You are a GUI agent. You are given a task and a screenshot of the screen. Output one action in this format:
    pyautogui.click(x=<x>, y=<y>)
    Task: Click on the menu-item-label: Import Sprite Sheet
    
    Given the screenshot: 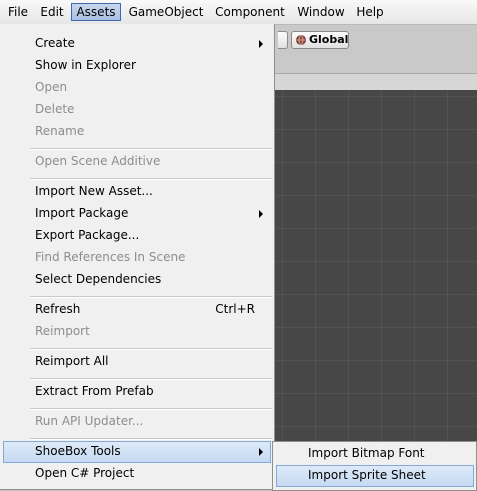 What is the action you would take?
    pyautogui.click(x=367, y=475)
    